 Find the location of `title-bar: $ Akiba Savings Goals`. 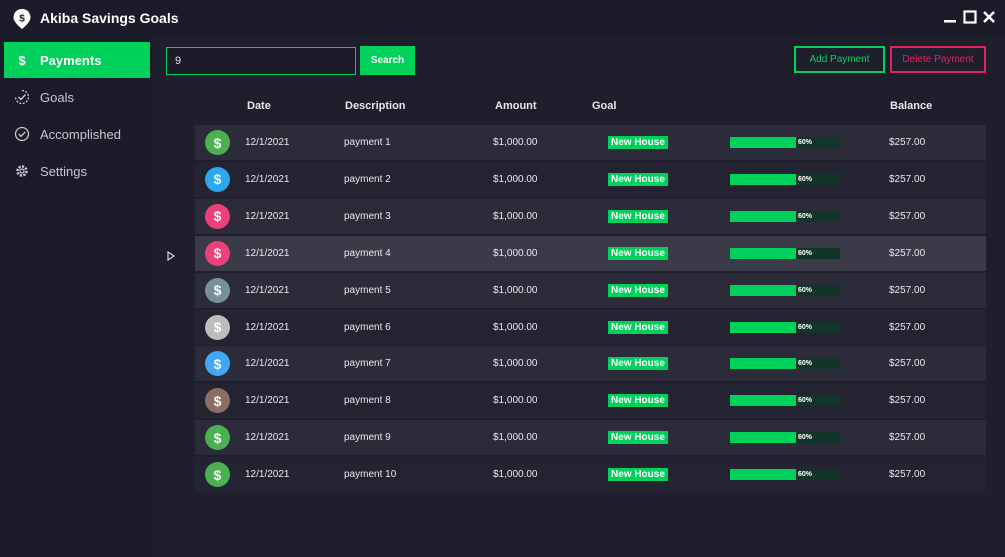

title-bar: $ Akiba Savings Goals is located at coordinates (502, 19).